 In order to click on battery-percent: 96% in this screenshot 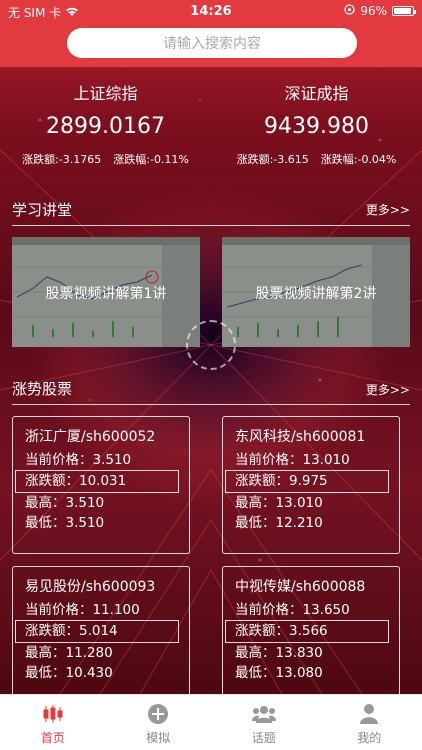, I will do `click(373, 11)`.